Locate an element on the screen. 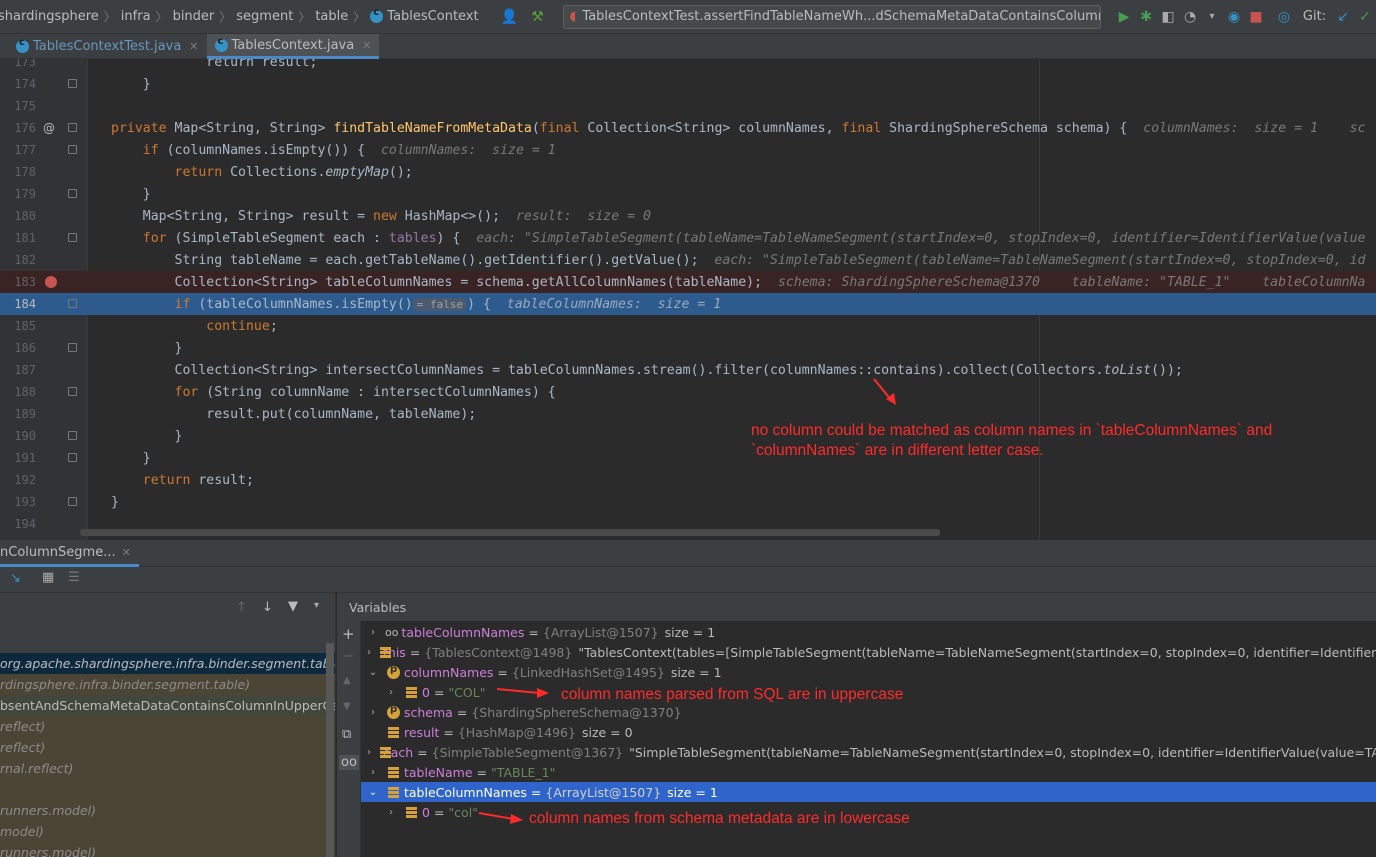 The width and height of the screenshot is (1376, 857). code-line: 185 continue; is located at coordinates (688, 326).